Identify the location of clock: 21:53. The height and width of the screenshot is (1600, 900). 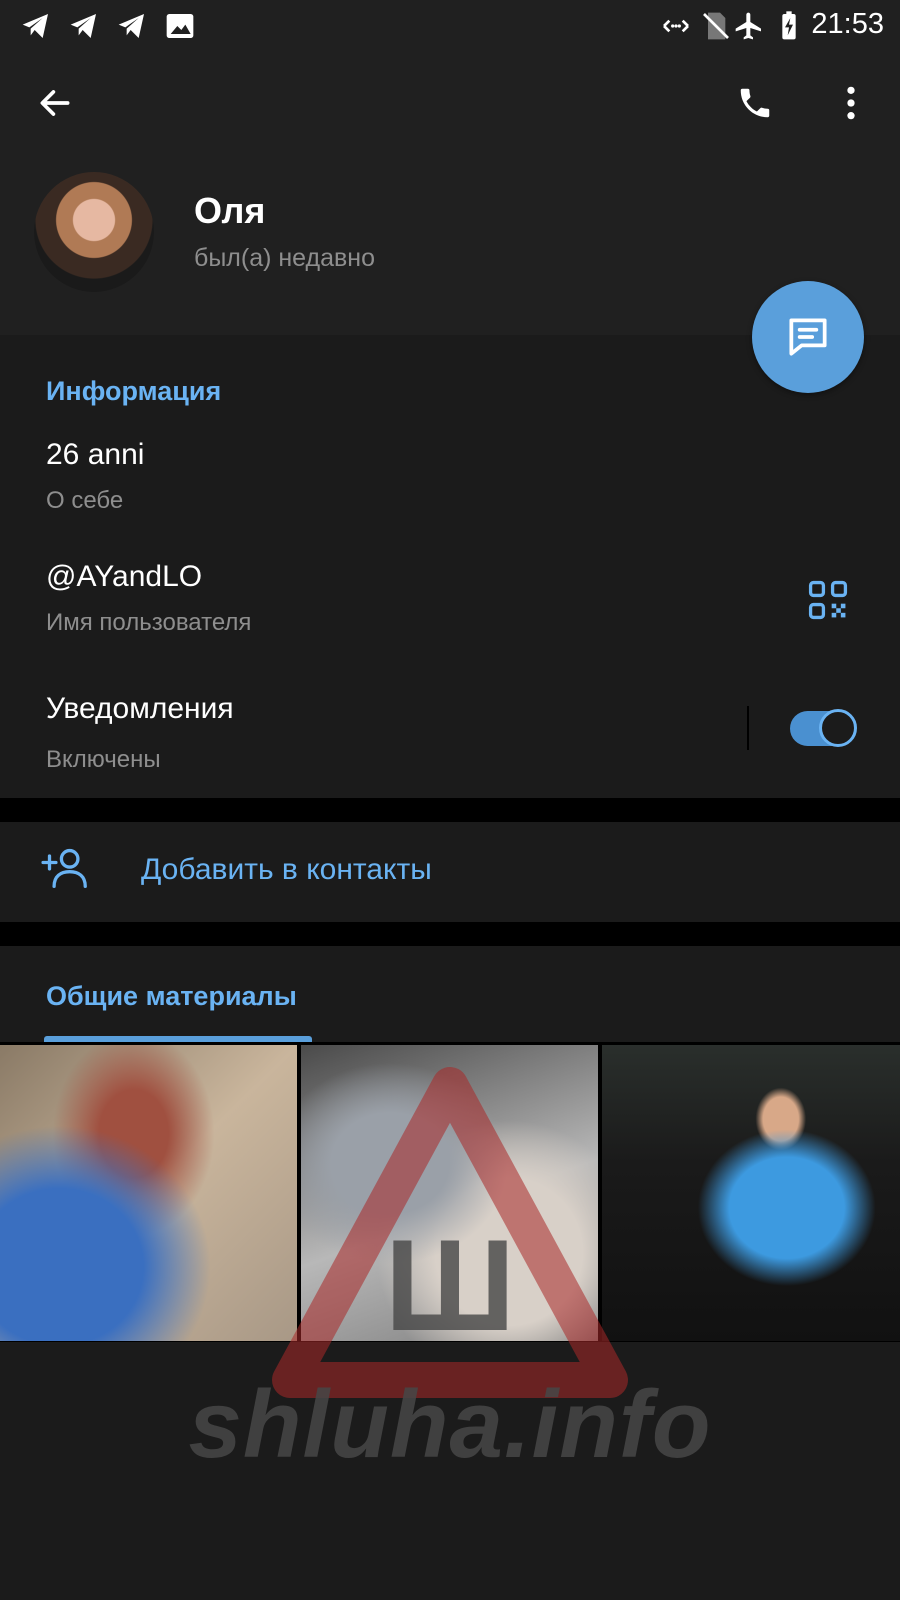
(847, 24).